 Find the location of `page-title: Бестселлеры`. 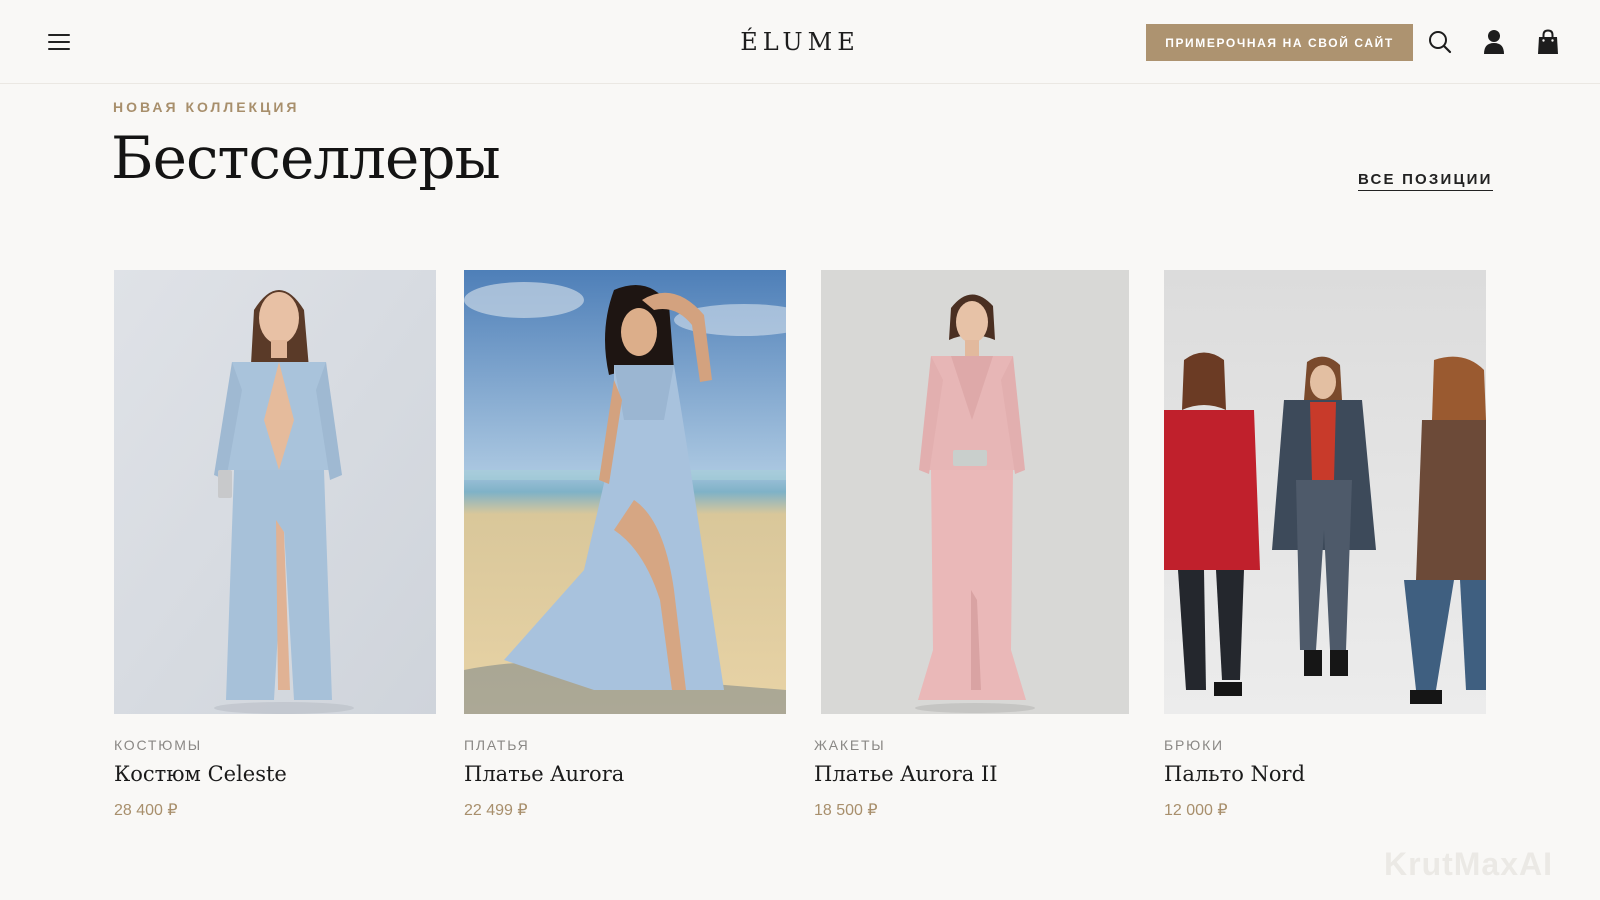

page-title: Бестселлеры is located at coordinates (306, 158).